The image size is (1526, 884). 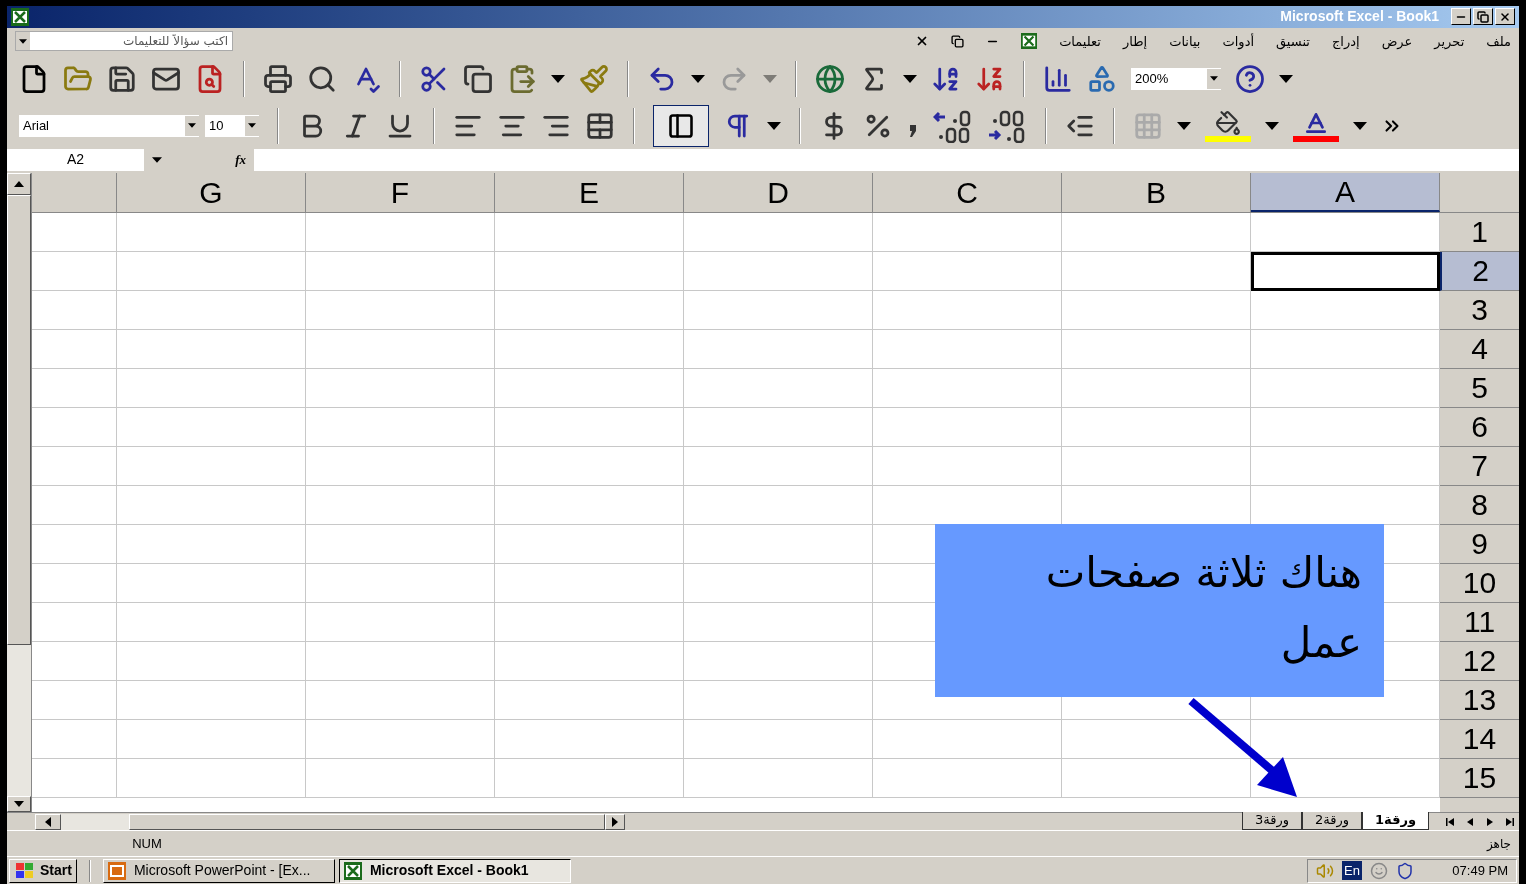 I want to click on decrease-decimal-icon, so click(x=1007, y=125).